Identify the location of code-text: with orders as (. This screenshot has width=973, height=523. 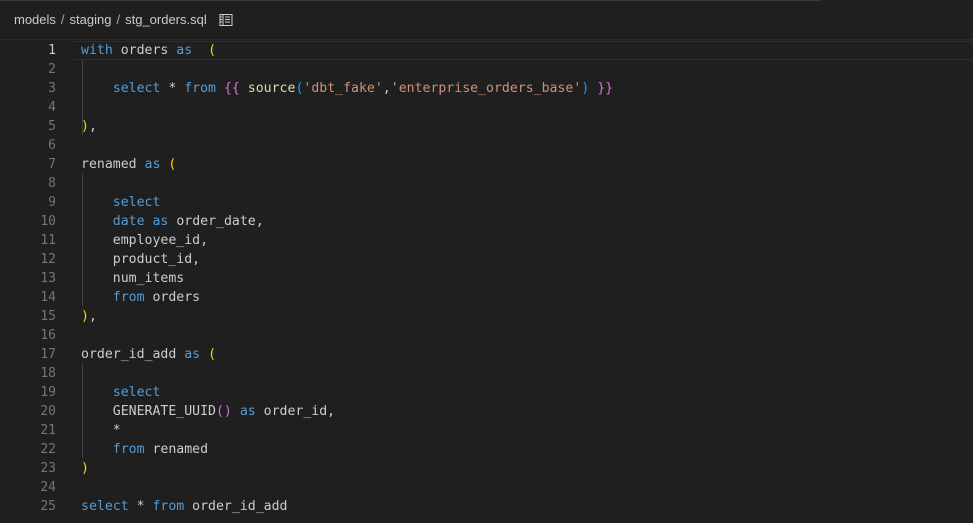
(148, 50).